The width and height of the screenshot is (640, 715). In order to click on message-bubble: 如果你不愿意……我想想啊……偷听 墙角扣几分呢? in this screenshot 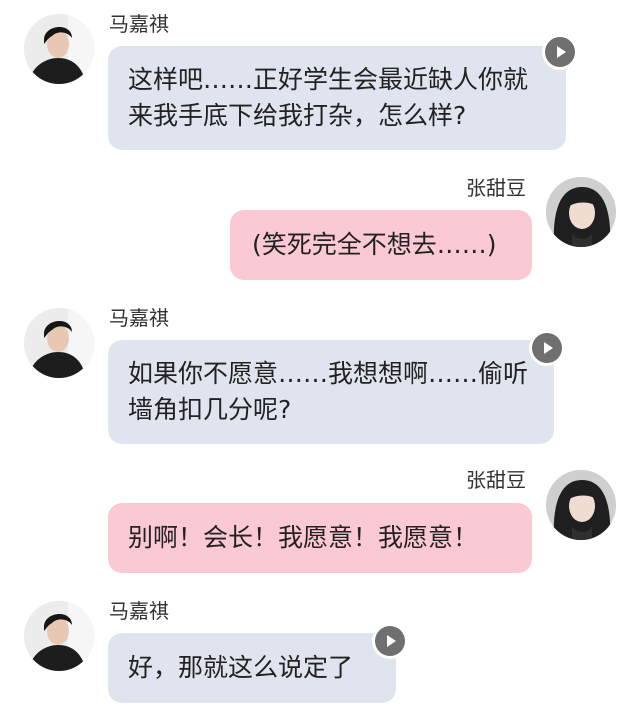, I will do `click(331, 392)`.